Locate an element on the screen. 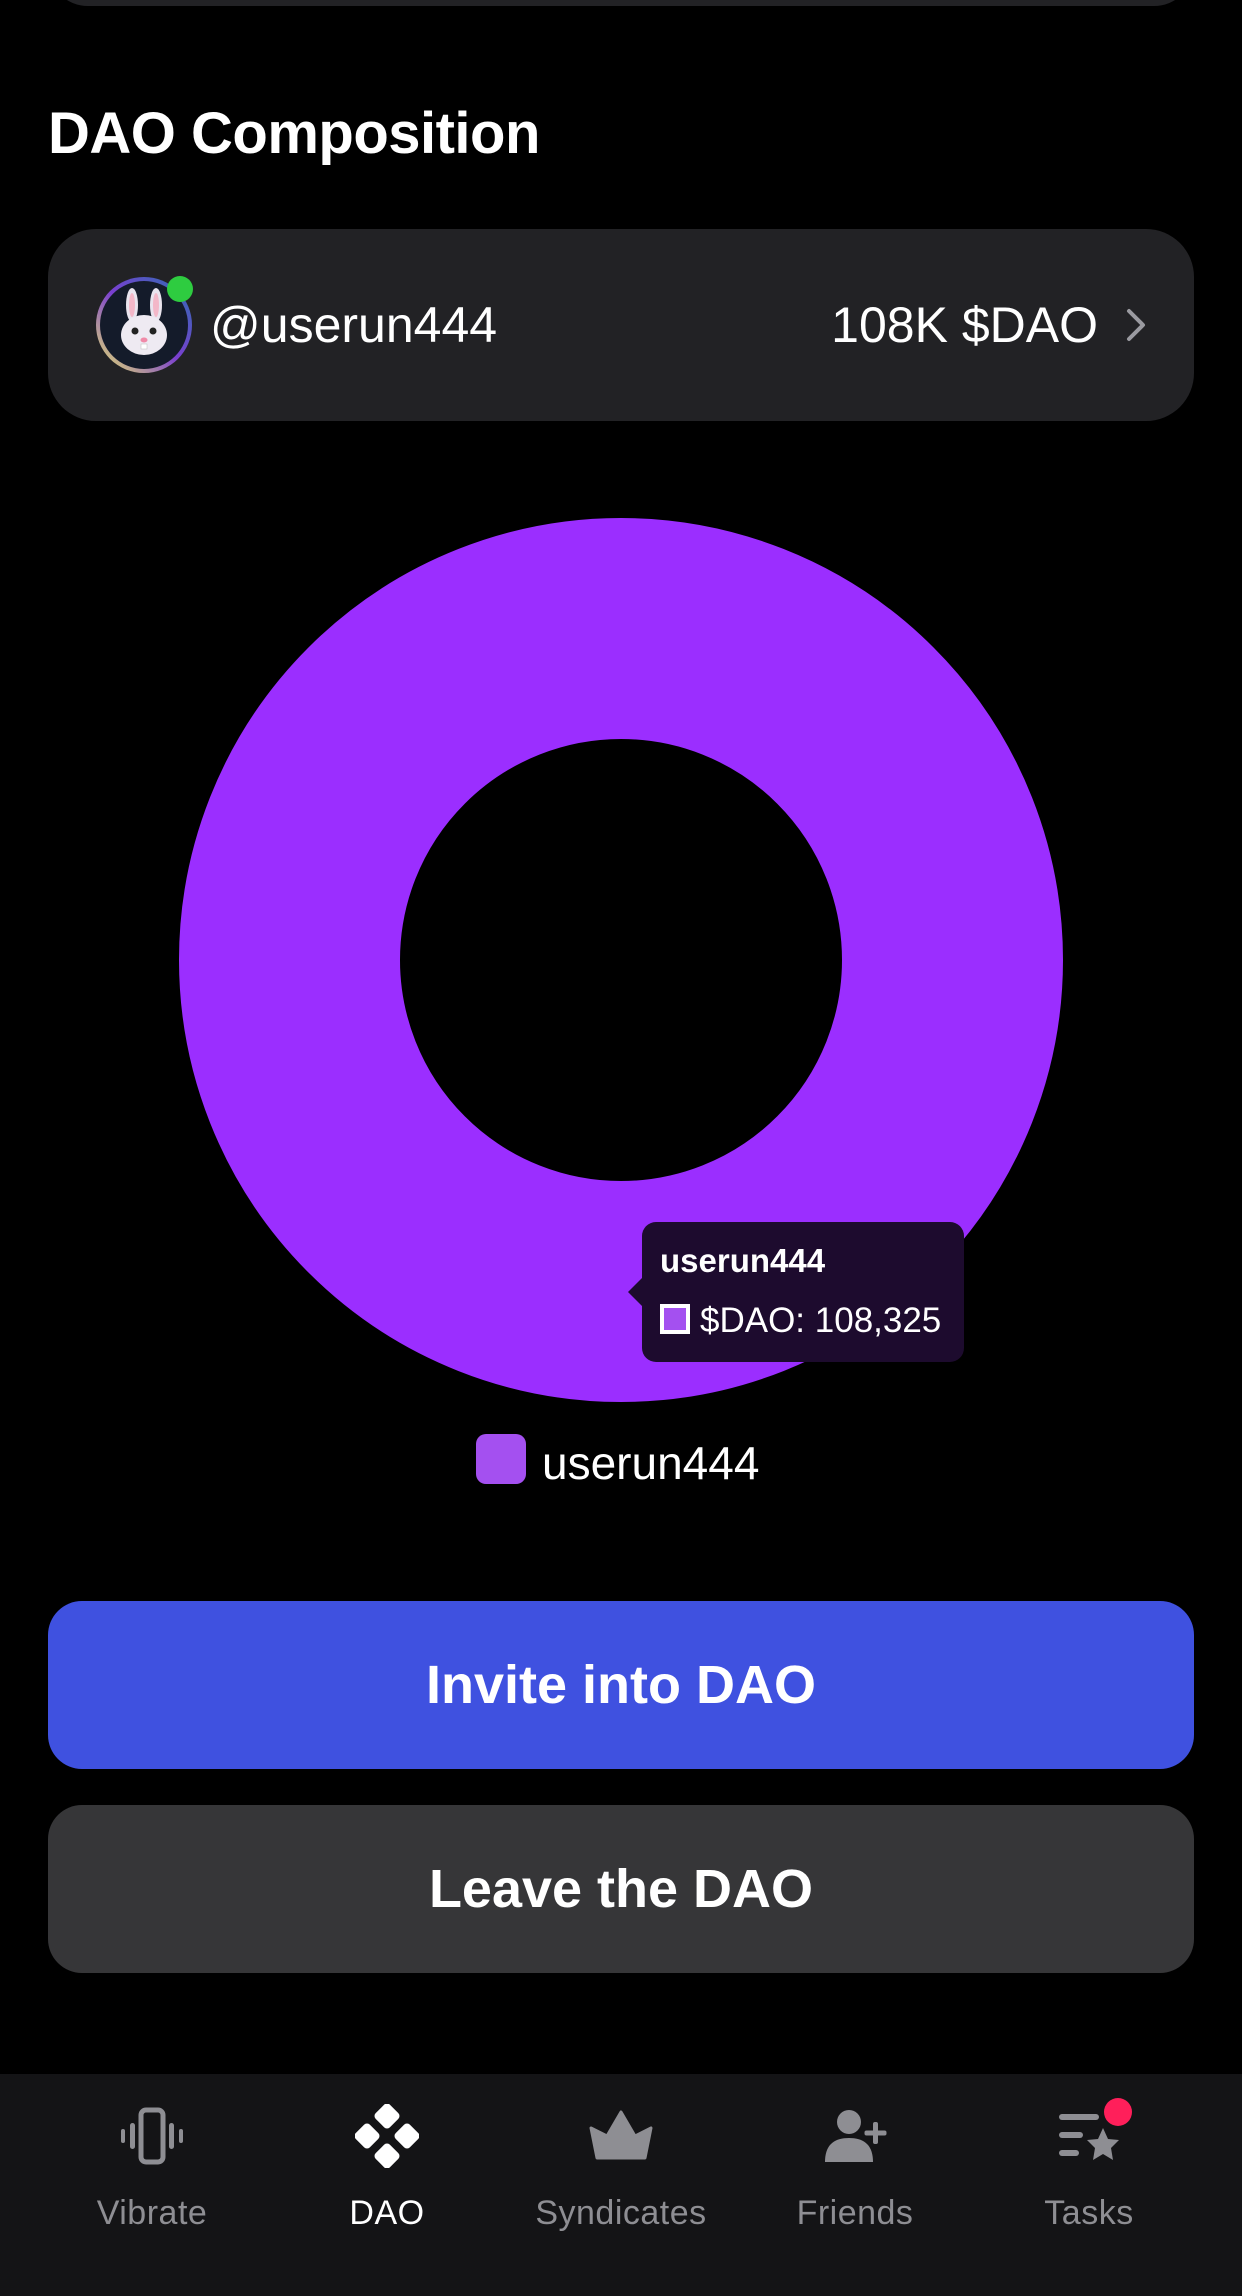 Image resolution: width=1242 pixels, height=2296 pixels. chart-tooltip: userun444 $DAO: 108,325 is located at coordinates (796, 1292).